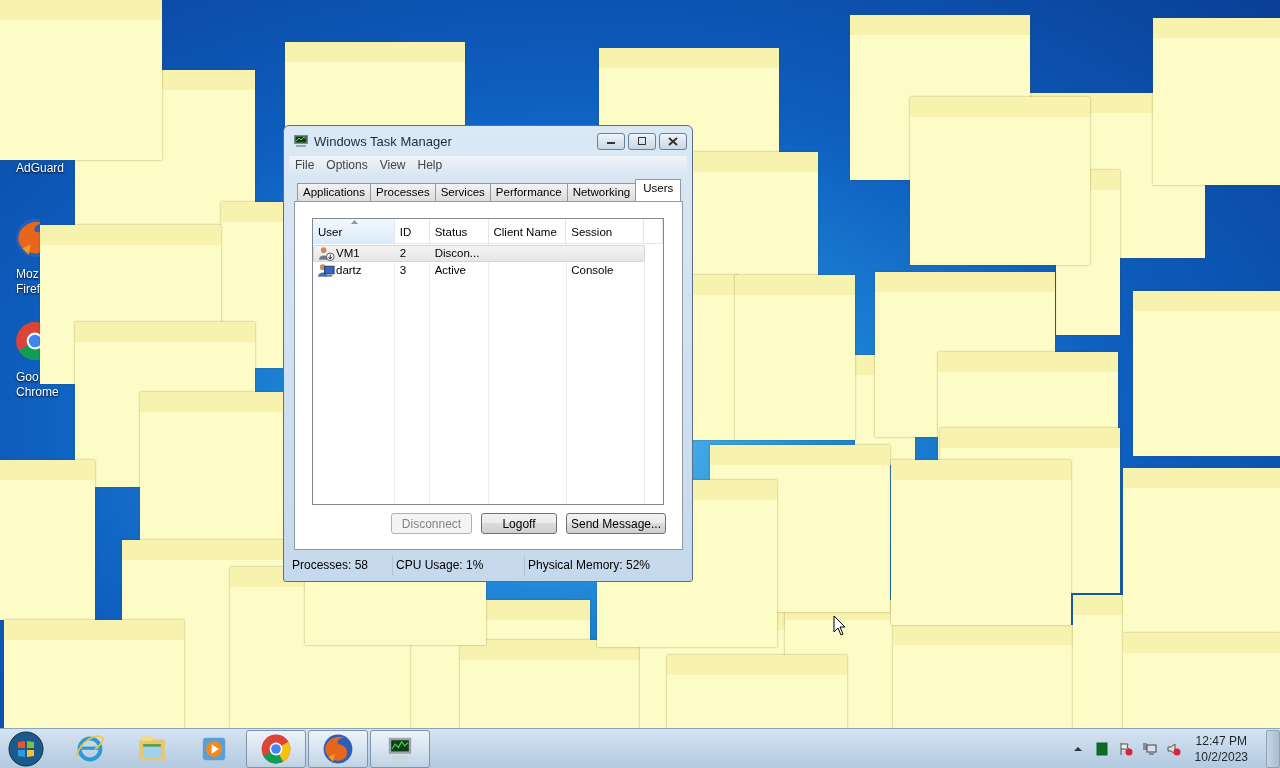 Image resolution: width=1280 pixels, height=768 pixels. I want to click on table-cell: VM1, so click(348, 253).